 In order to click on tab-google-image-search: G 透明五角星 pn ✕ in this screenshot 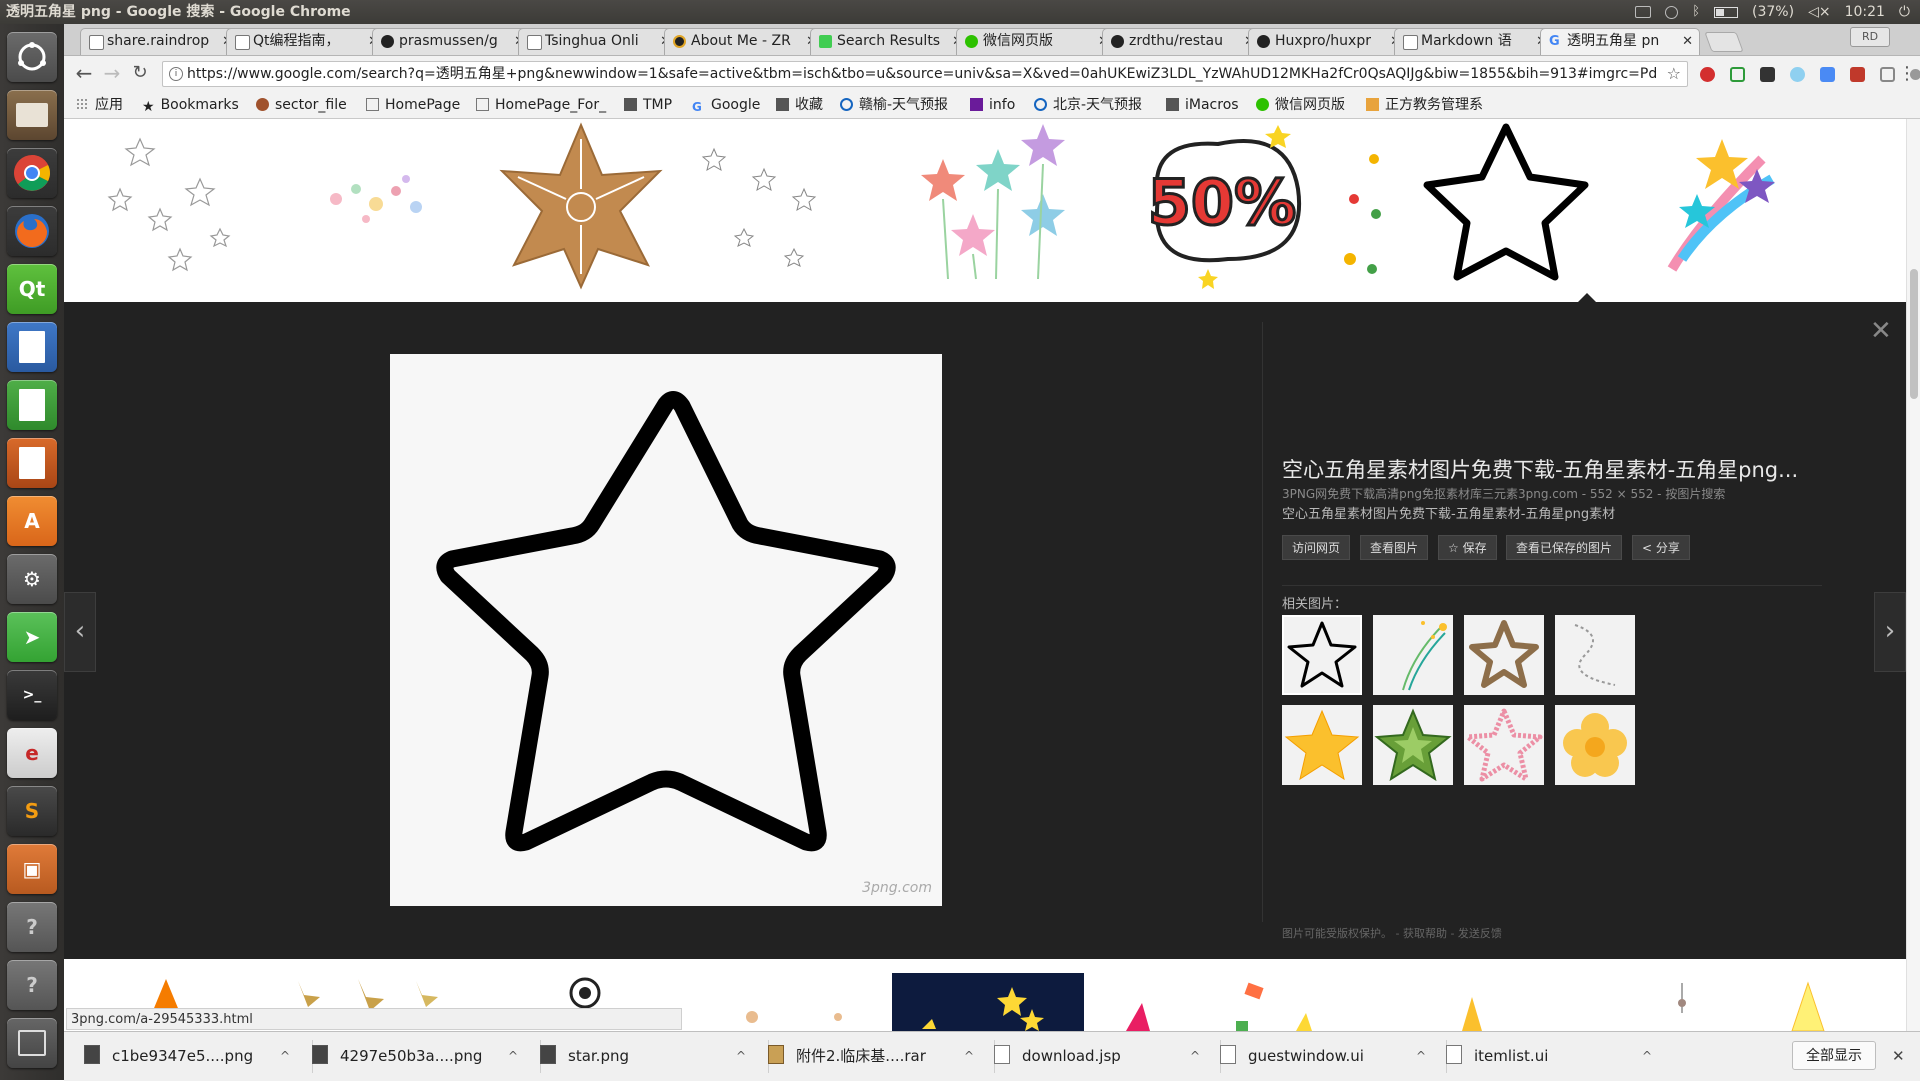, I will do `click(1620, 41)`.